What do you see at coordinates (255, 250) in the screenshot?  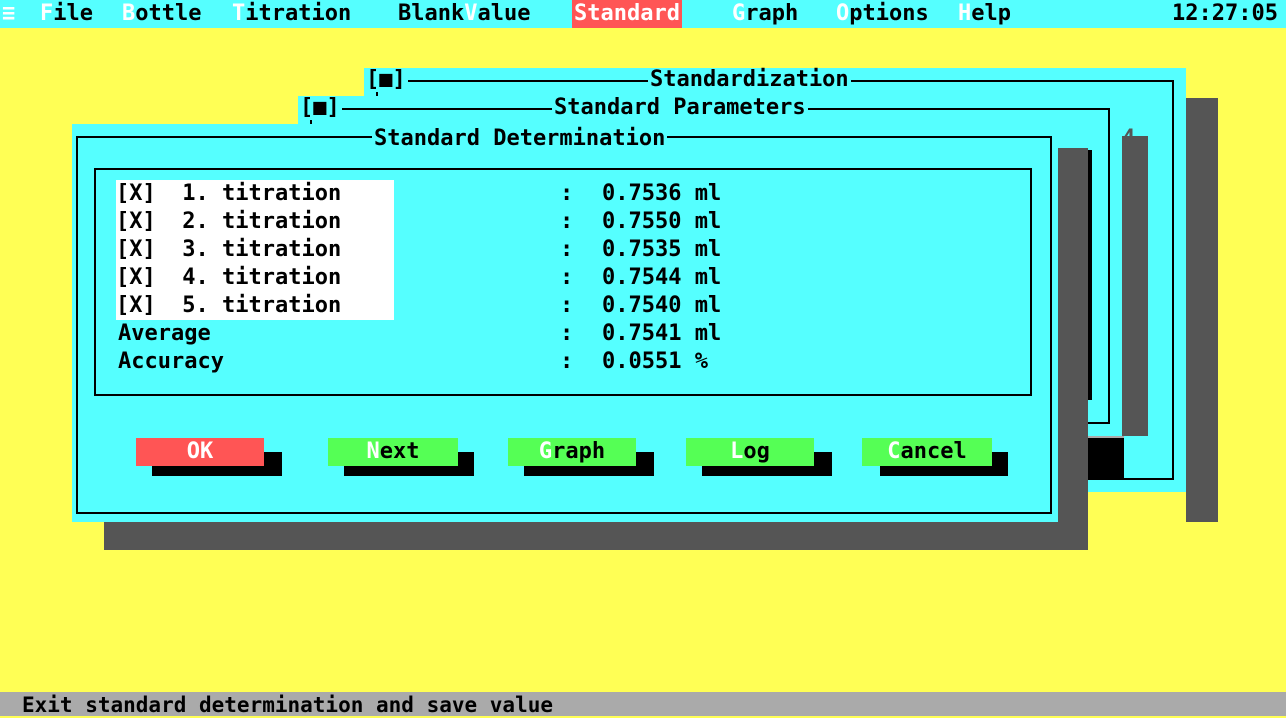 I see `titration-row-3: [X] 3. titration` at bounding box center [255, 250].